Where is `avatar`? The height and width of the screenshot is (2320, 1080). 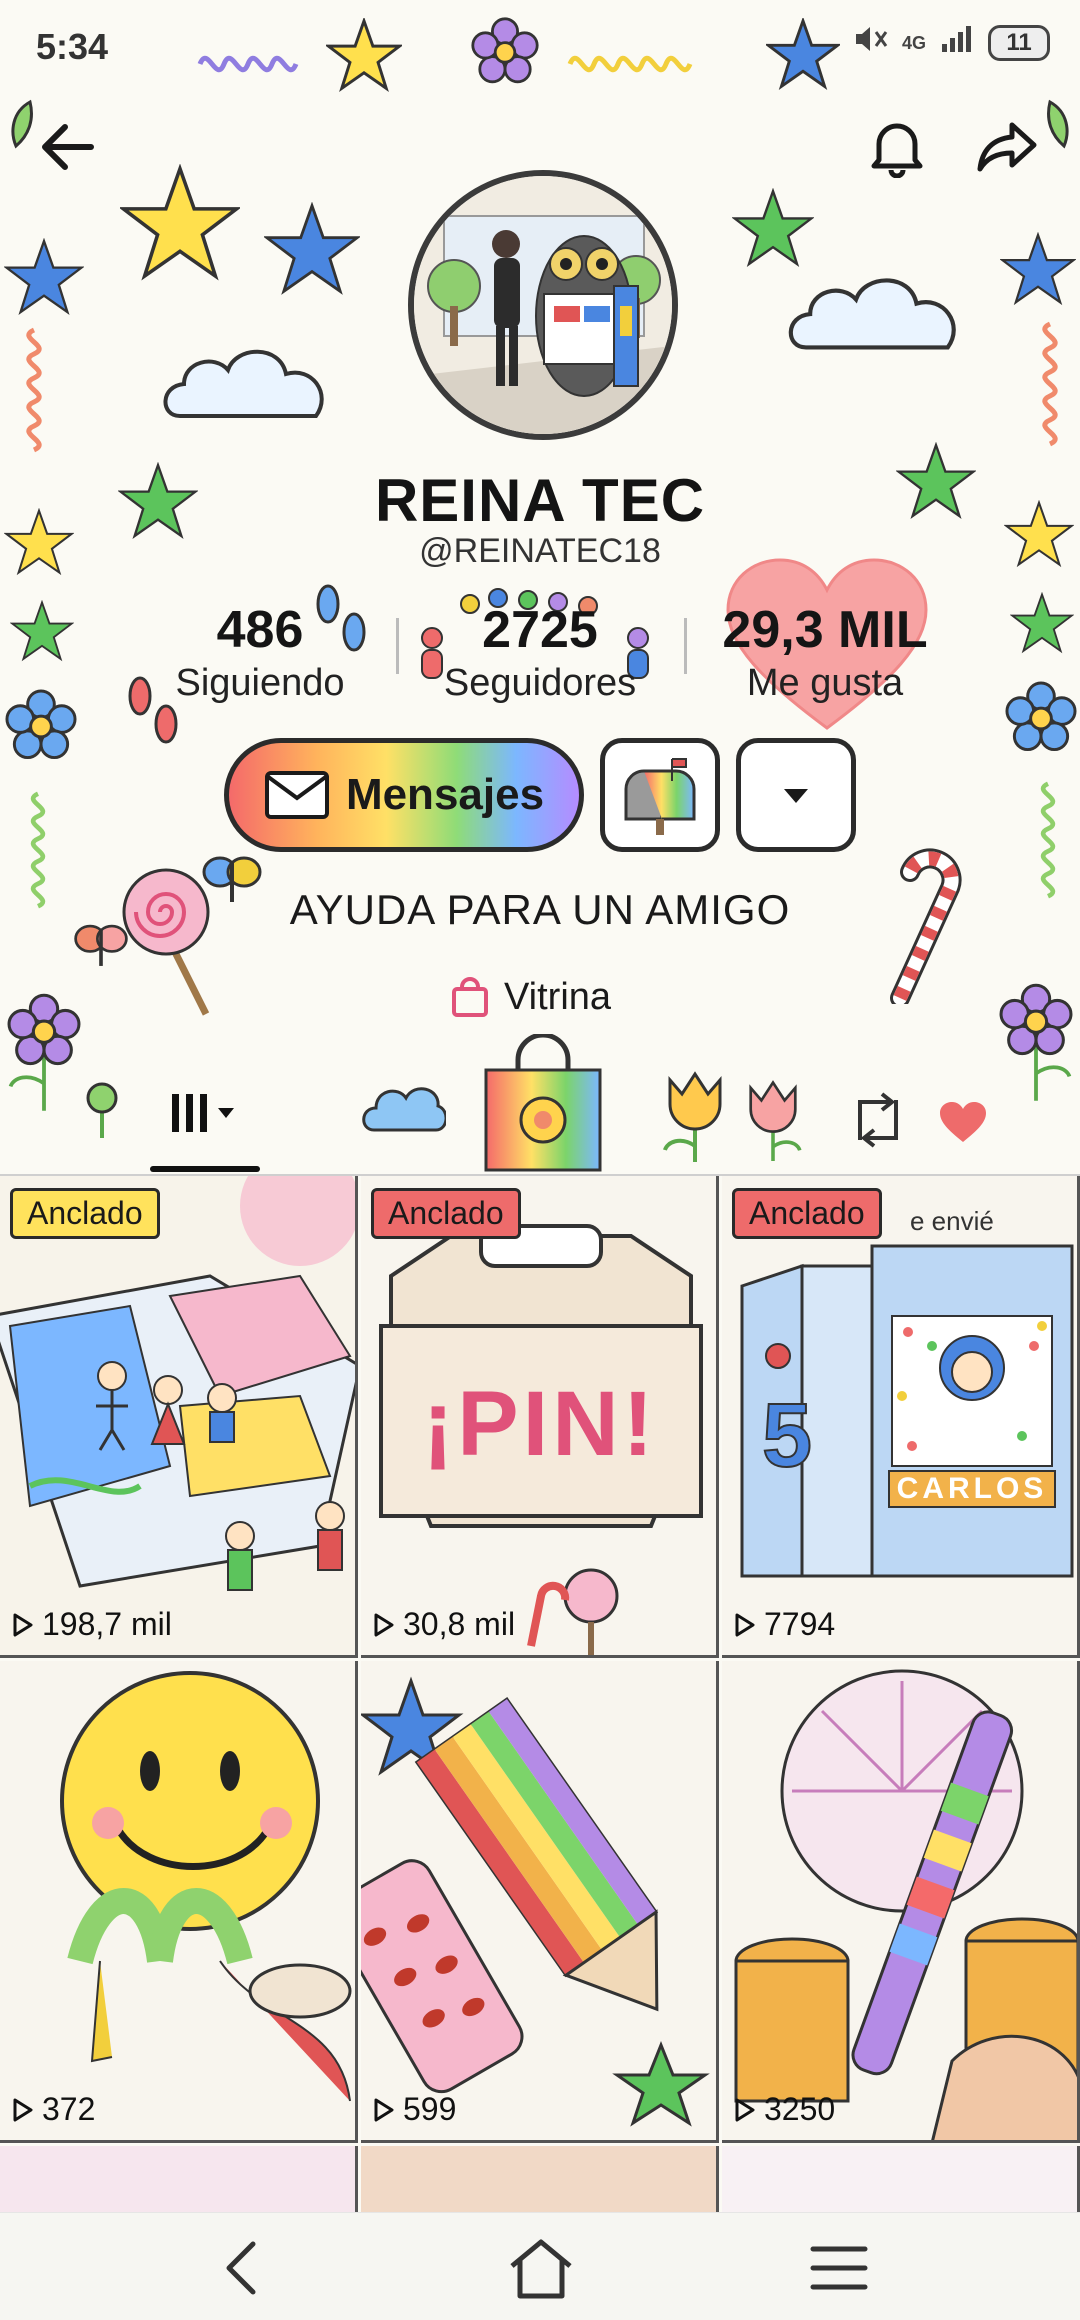 avatar is located at coordinates (543, 305).